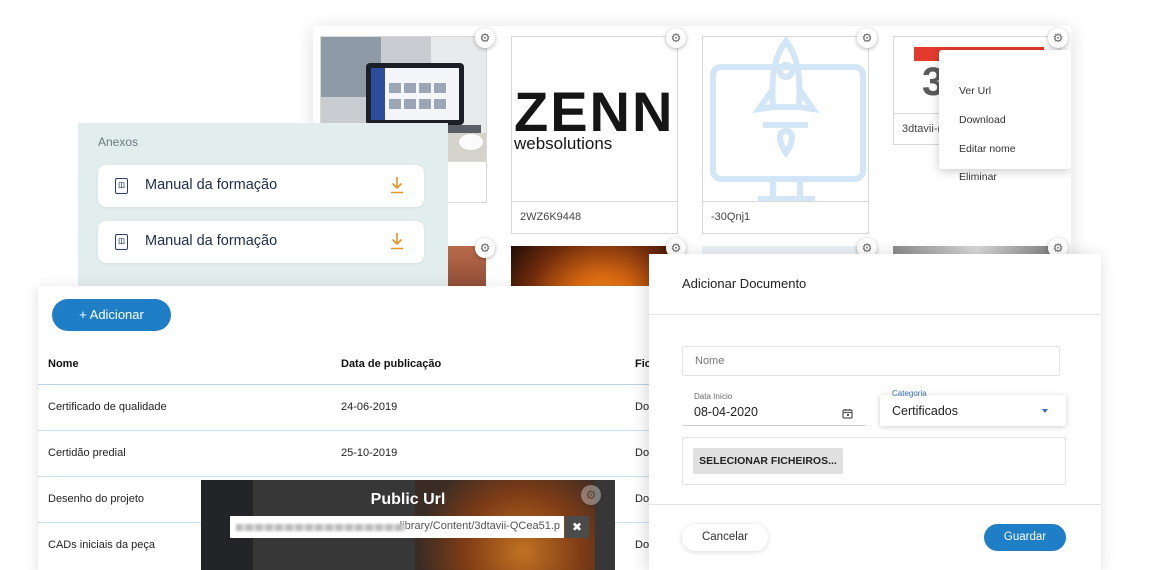  Describe the element at coordinates (871, 361) in the screenshot. I see `name-field: Nome` at that location.